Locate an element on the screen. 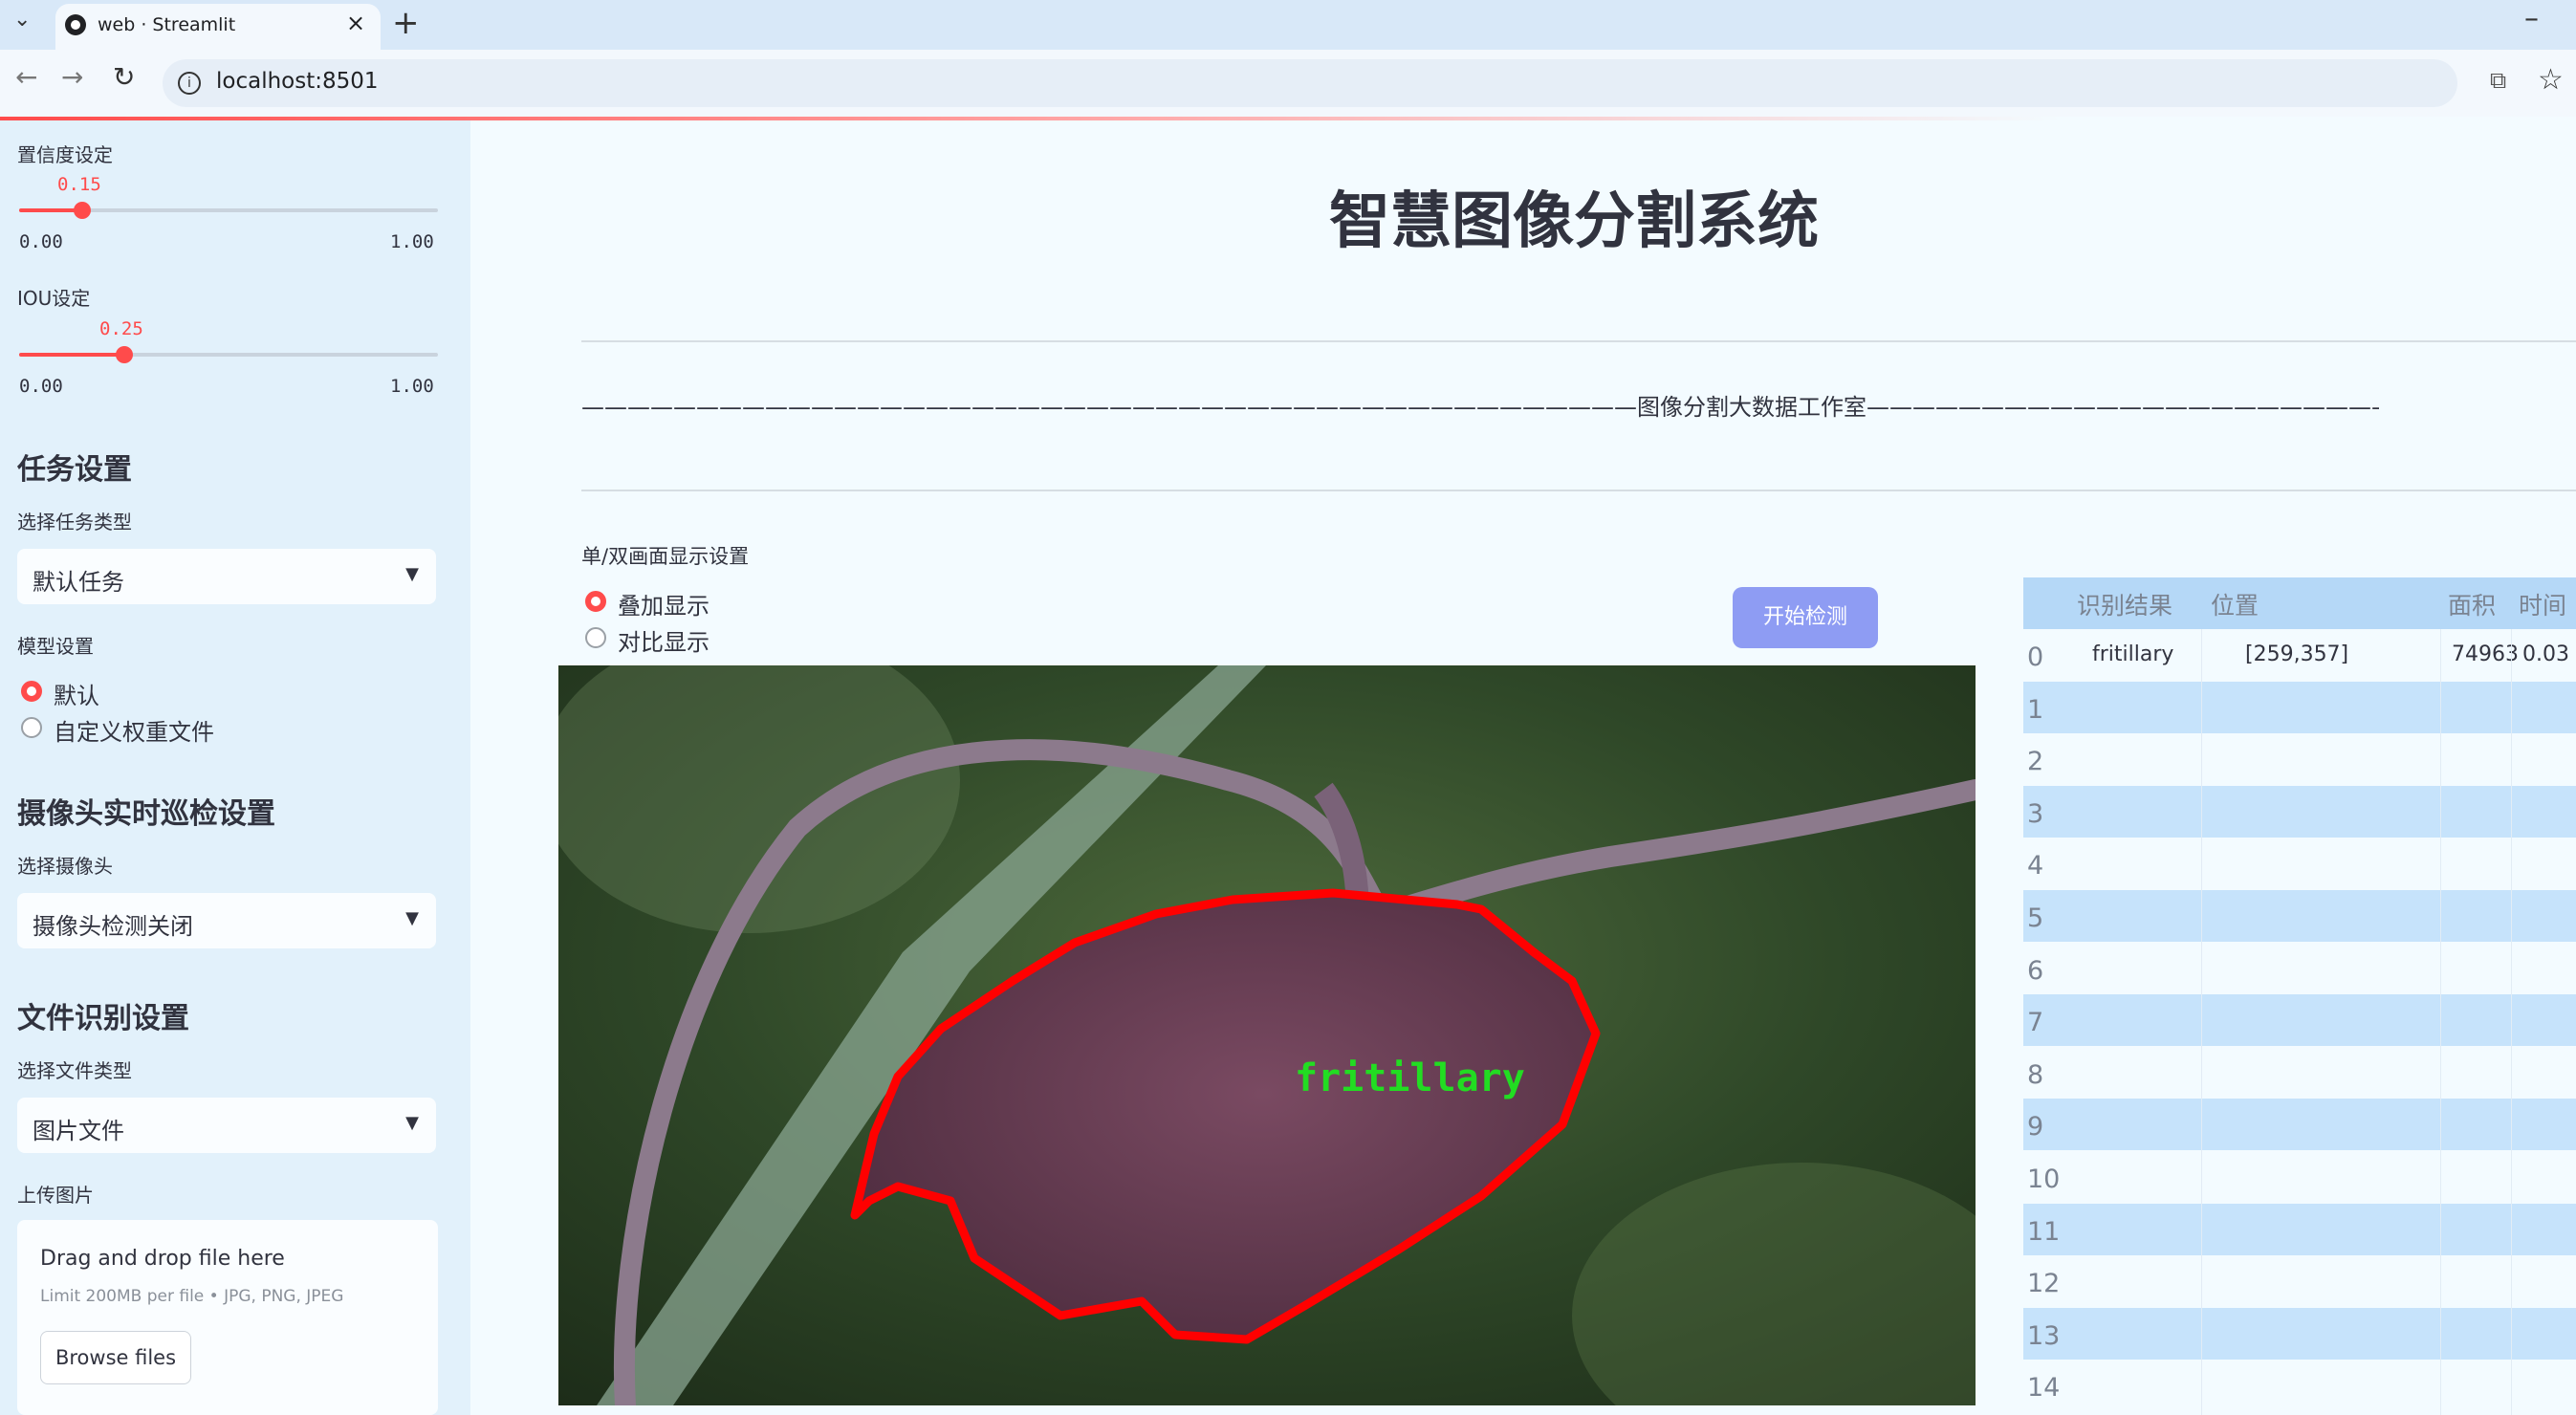 Image resolution: width=2576 pixels, height=1415 pixels. iou-slider-thumb is located at coordinates (124, 354).